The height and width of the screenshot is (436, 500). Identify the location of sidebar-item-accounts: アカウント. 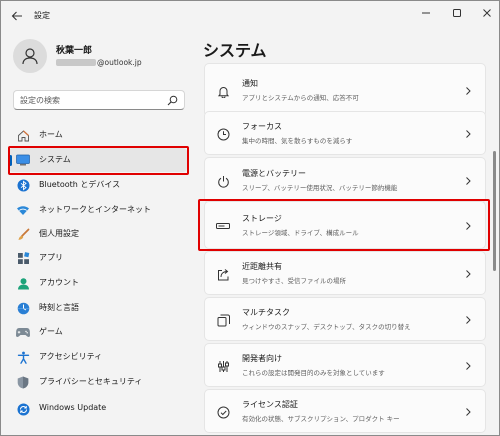
(98, 283).